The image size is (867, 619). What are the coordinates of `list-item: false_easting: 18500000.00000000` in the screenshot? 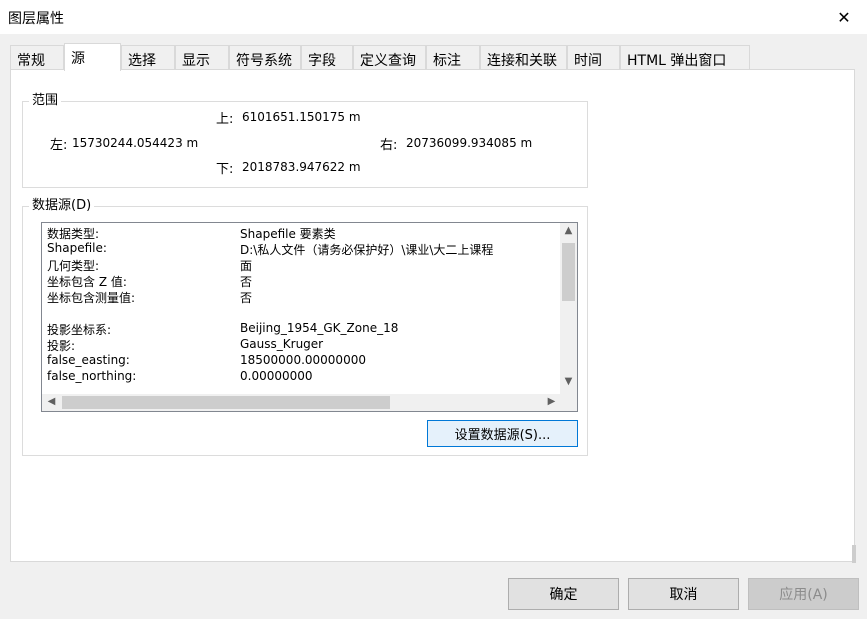 It's located at (298, 361).